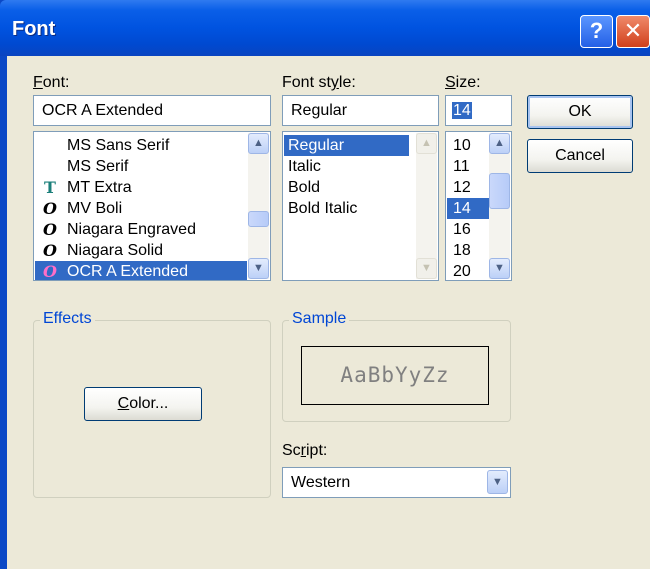  I want to click on script-select: Western ▼, so click(396, 482).